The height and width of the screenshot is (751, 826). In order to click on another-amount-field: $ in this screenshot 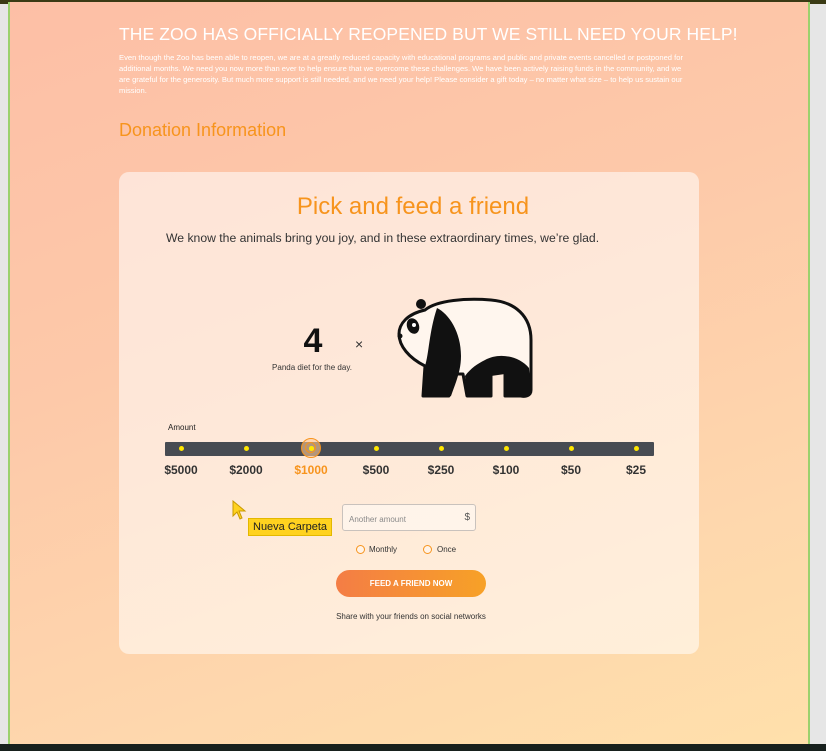, I will do `click(409, 517)`.